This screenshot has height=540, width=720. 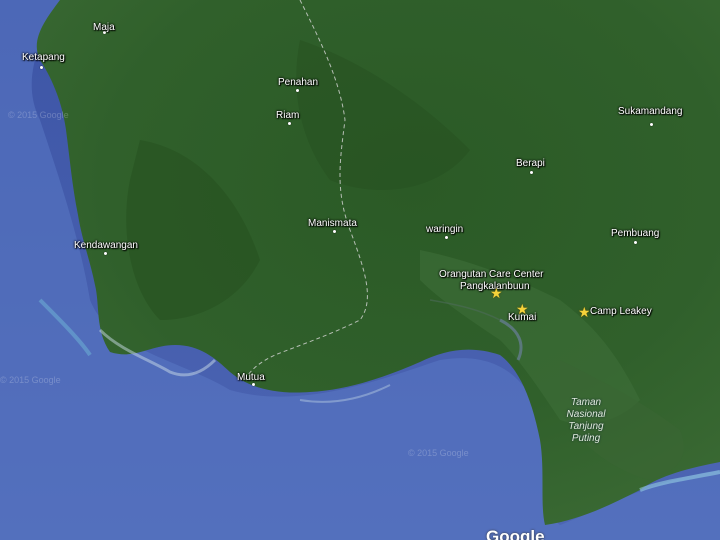 What do you see at coordinates (491, 275) in the screenshot?
I see `marker-label-orangutan: Orangutan Care Center` at bounding box center [491, 275].